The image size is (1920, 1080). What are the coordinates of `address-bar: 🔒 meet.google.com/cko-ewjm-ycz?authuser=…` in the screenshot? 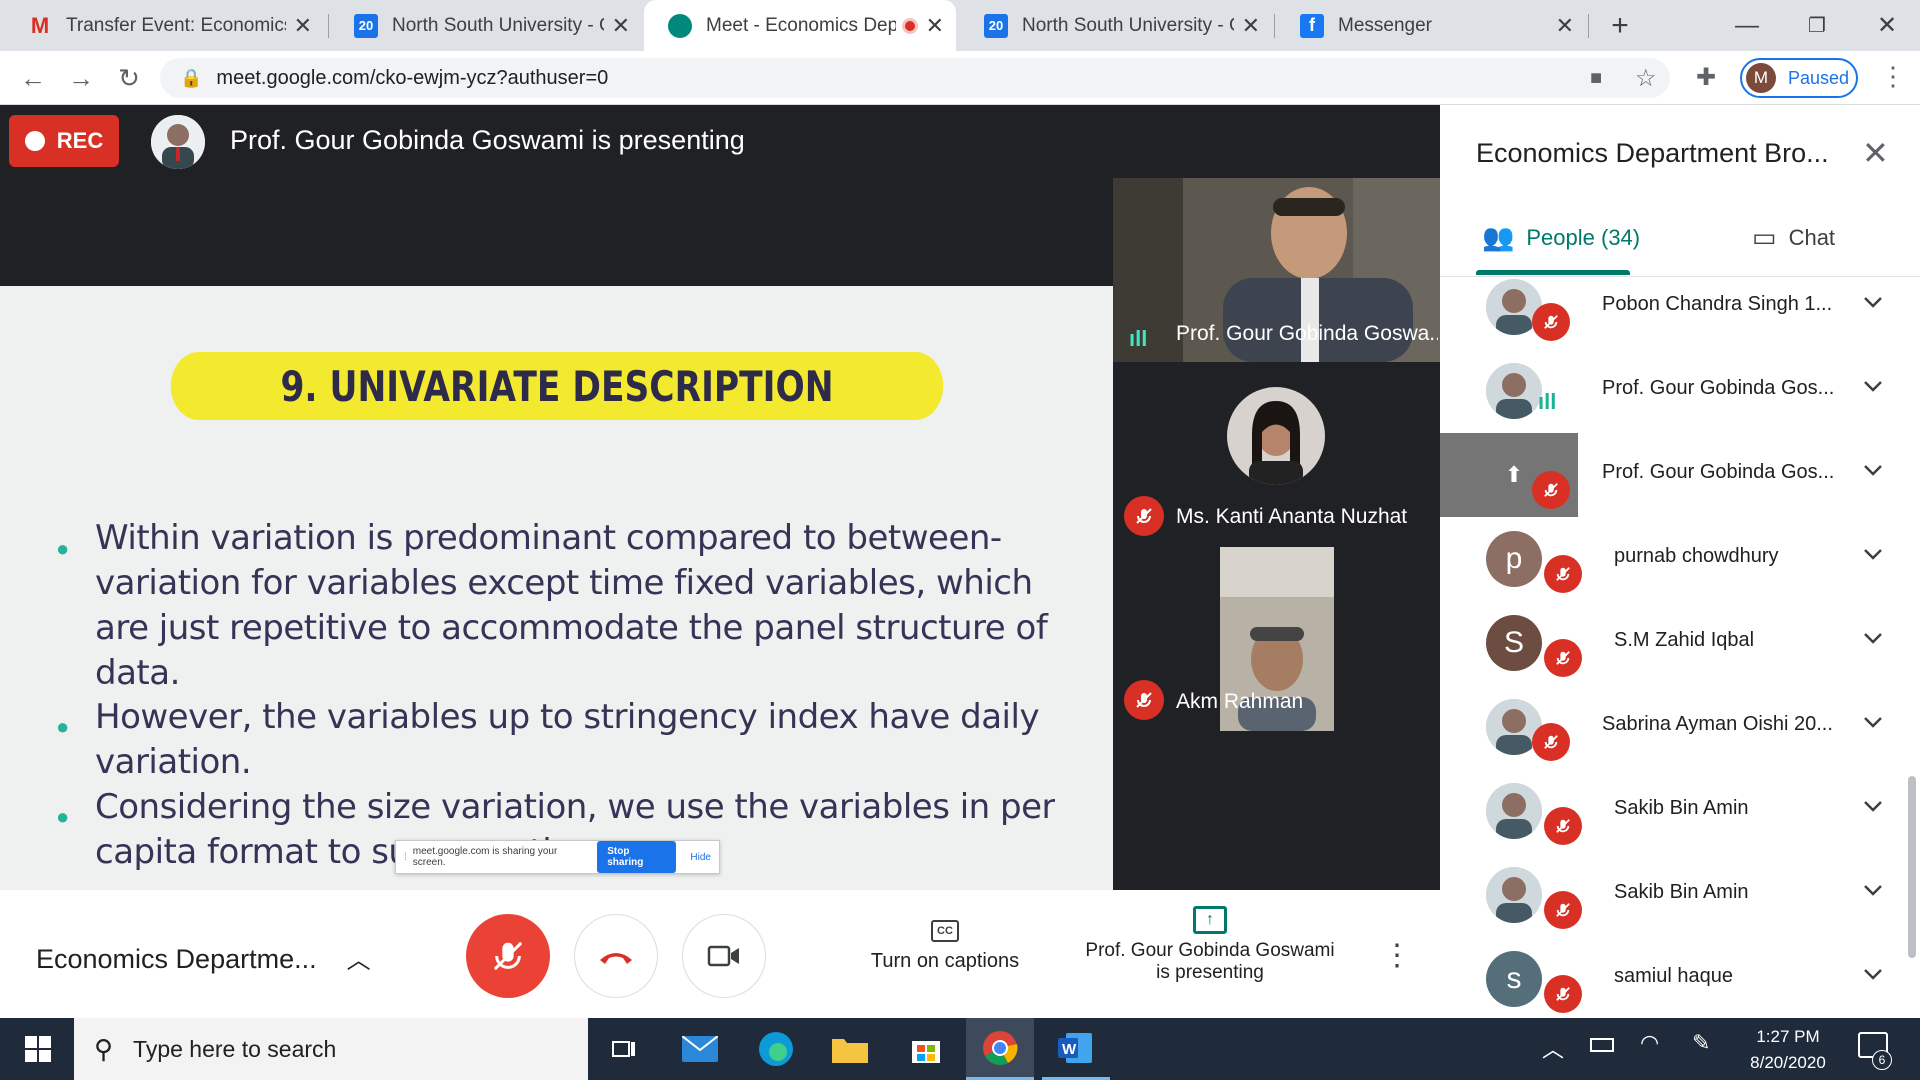 It's located at (915, 78).